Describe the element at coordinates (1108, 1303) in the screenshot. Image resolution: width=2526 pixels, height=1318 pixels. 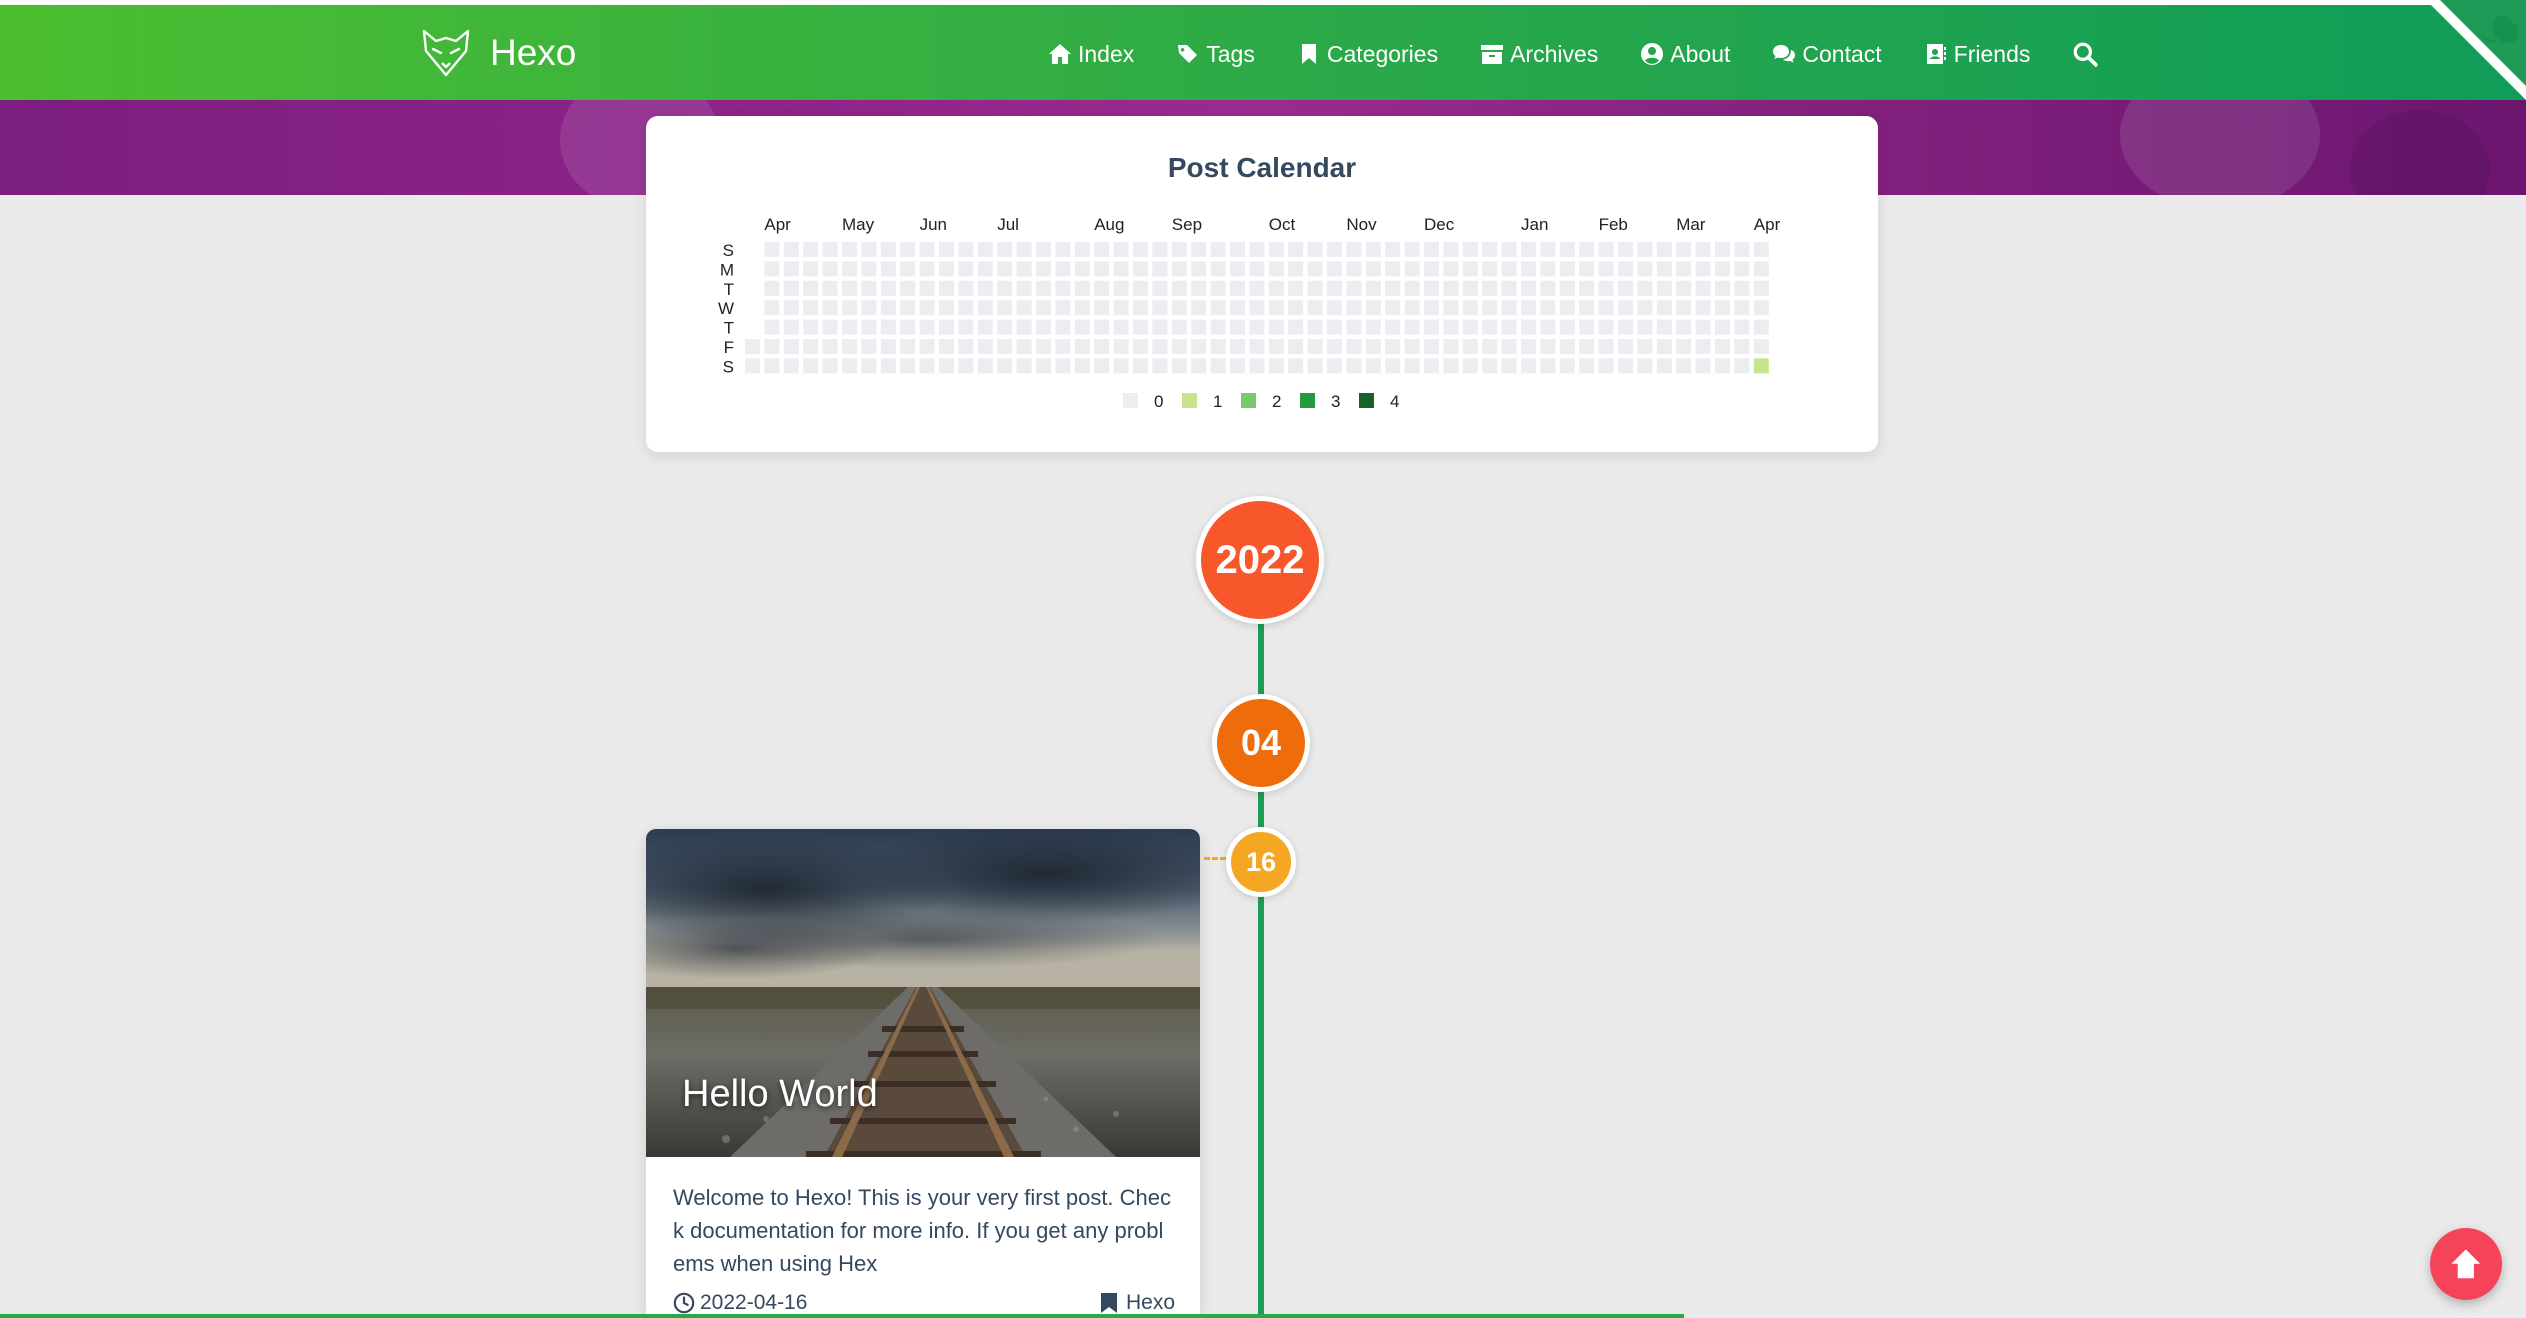
I see `bookmark-icon` at that location.